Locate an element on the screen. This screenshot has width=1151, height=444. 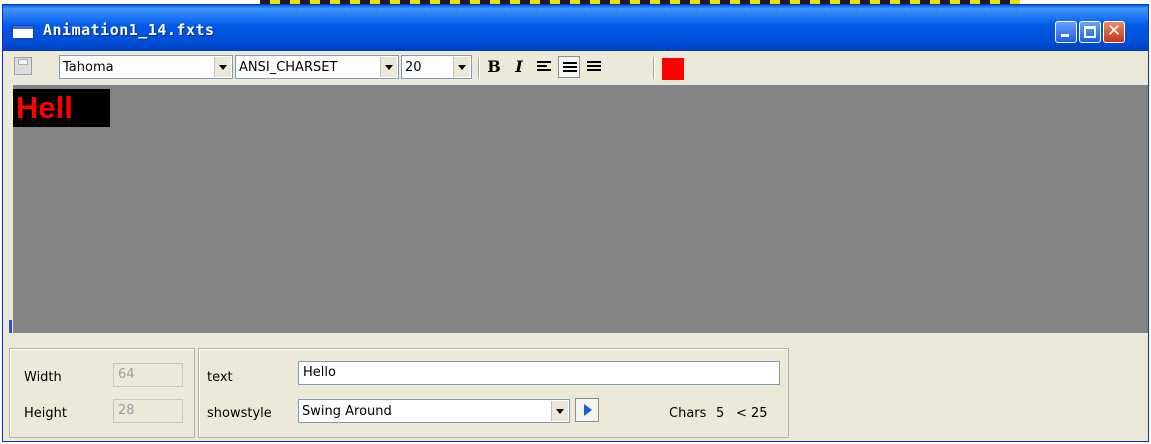
close-icon: ✕ is located at coordinates (1114, 32).